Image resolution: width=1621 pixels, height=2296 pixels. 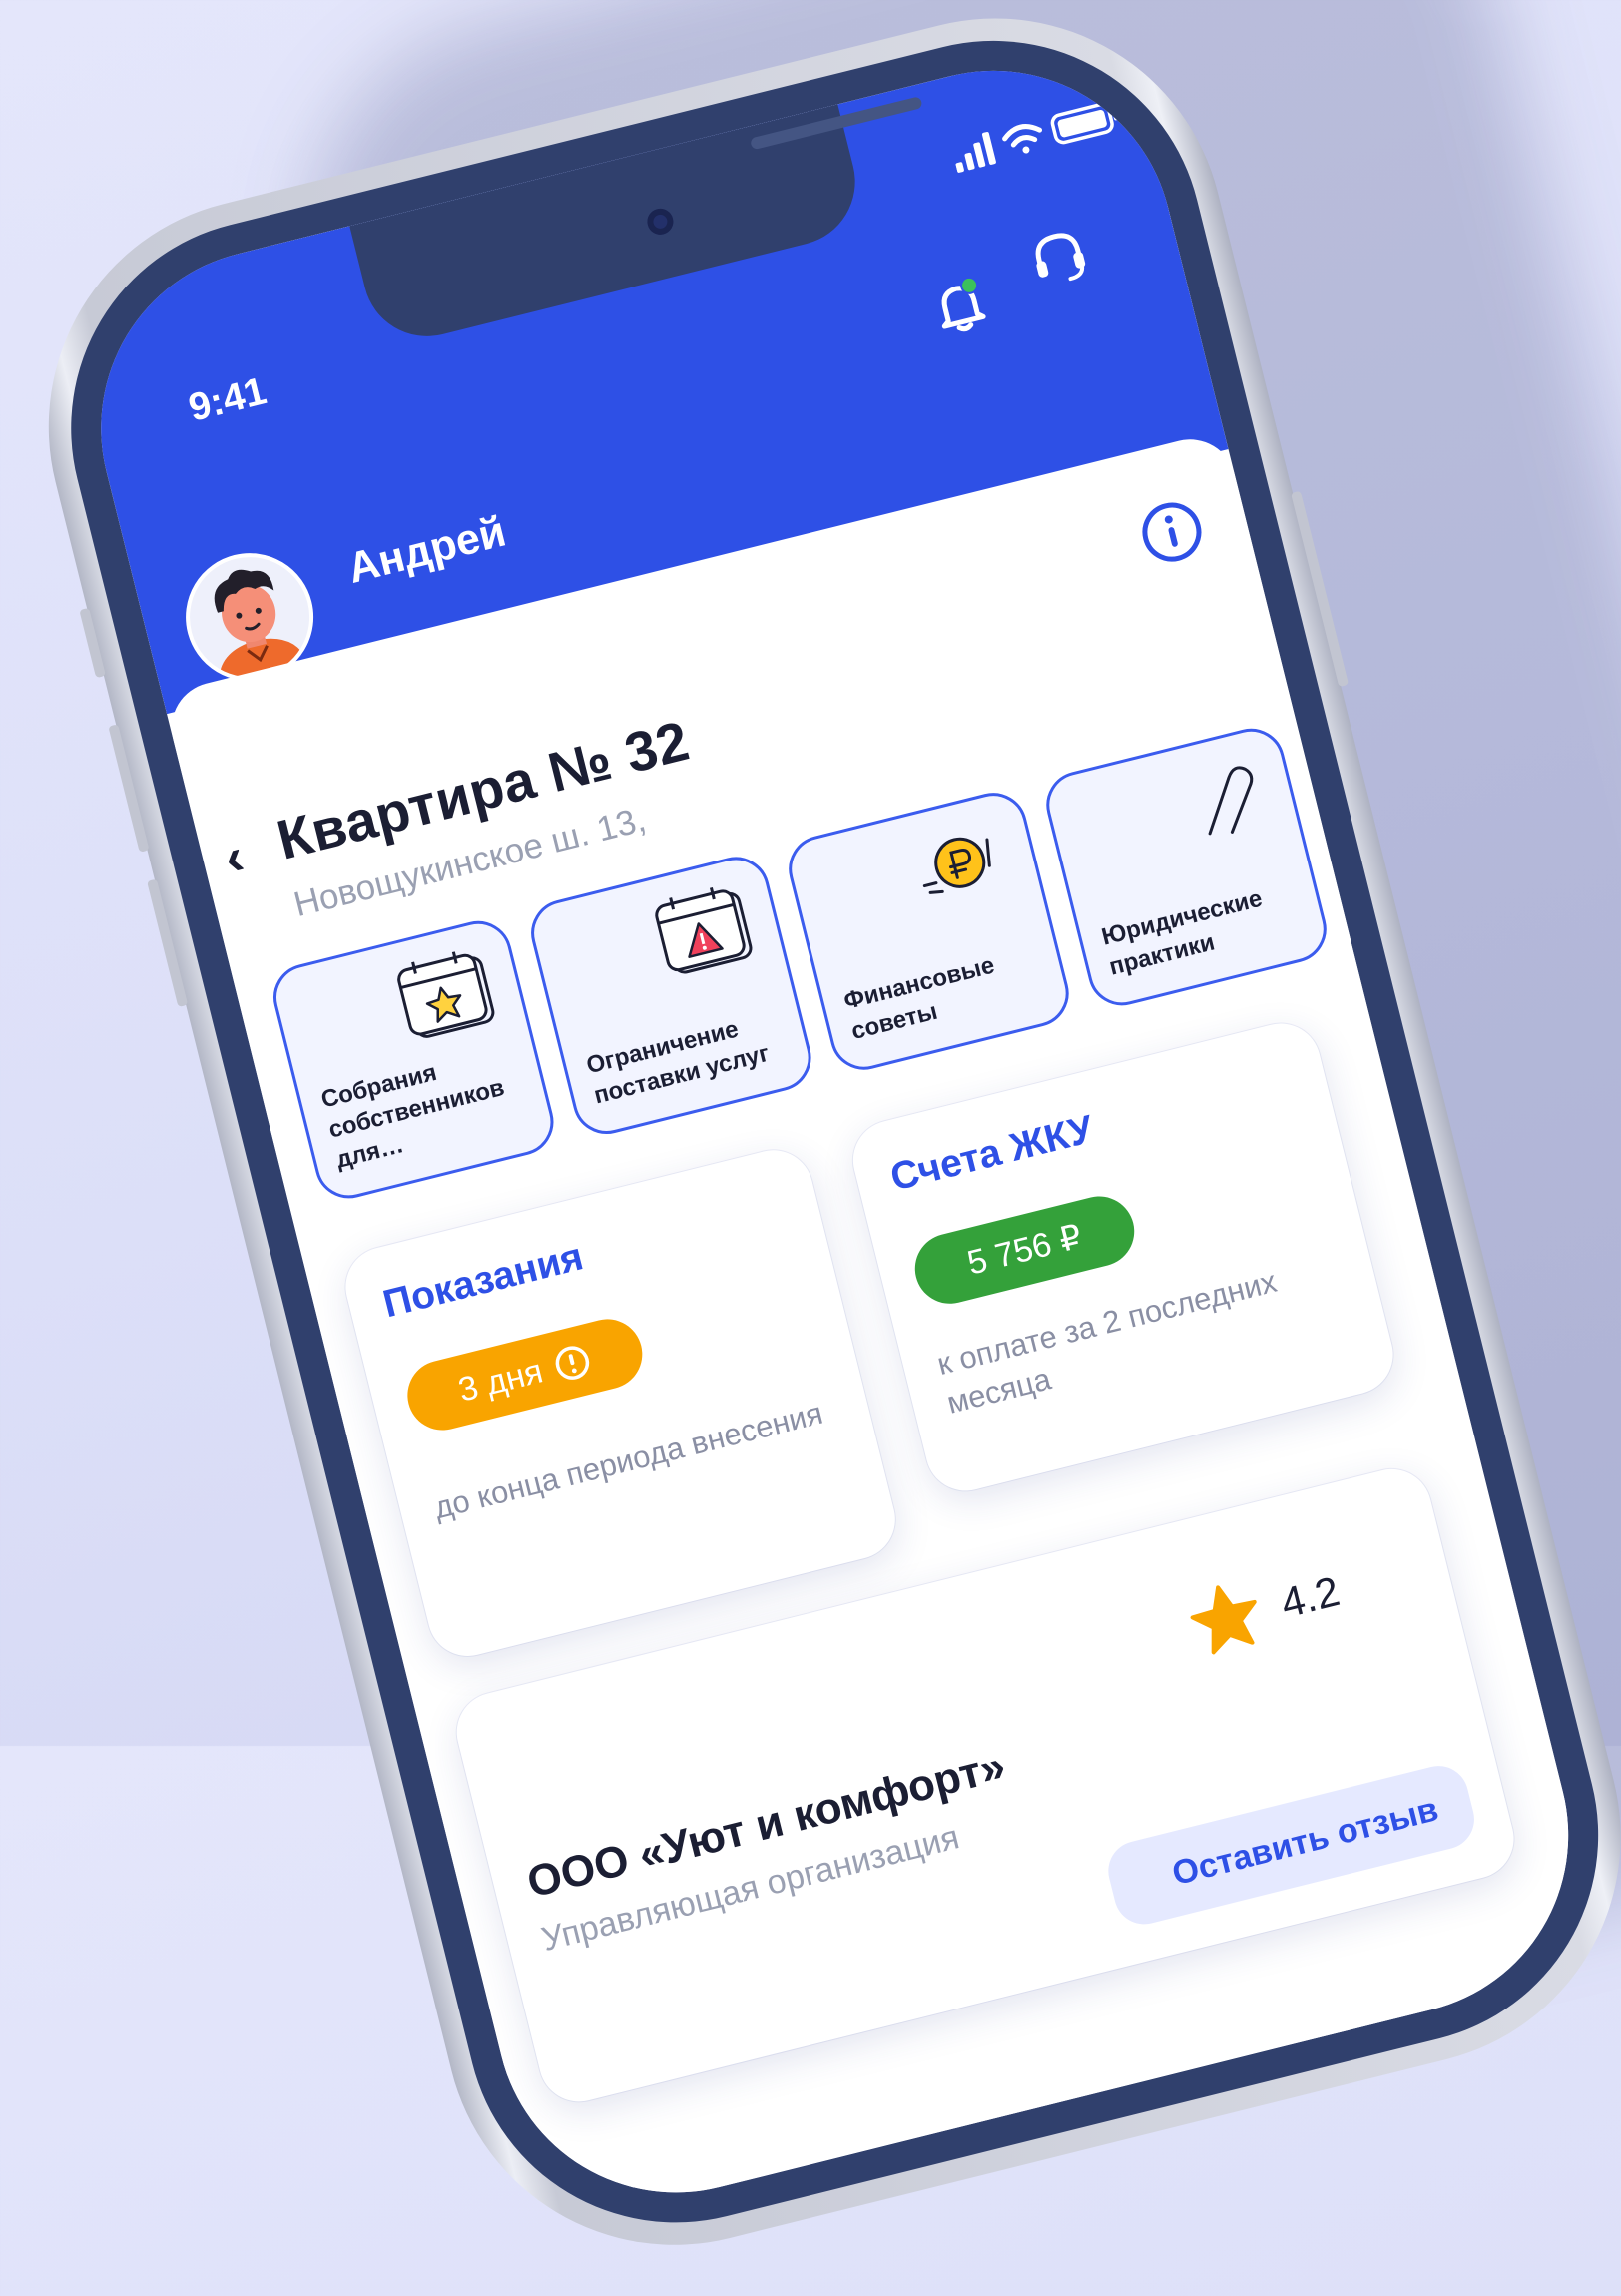 I want to click on calendar-star-icon, so click(x=446, y=995).